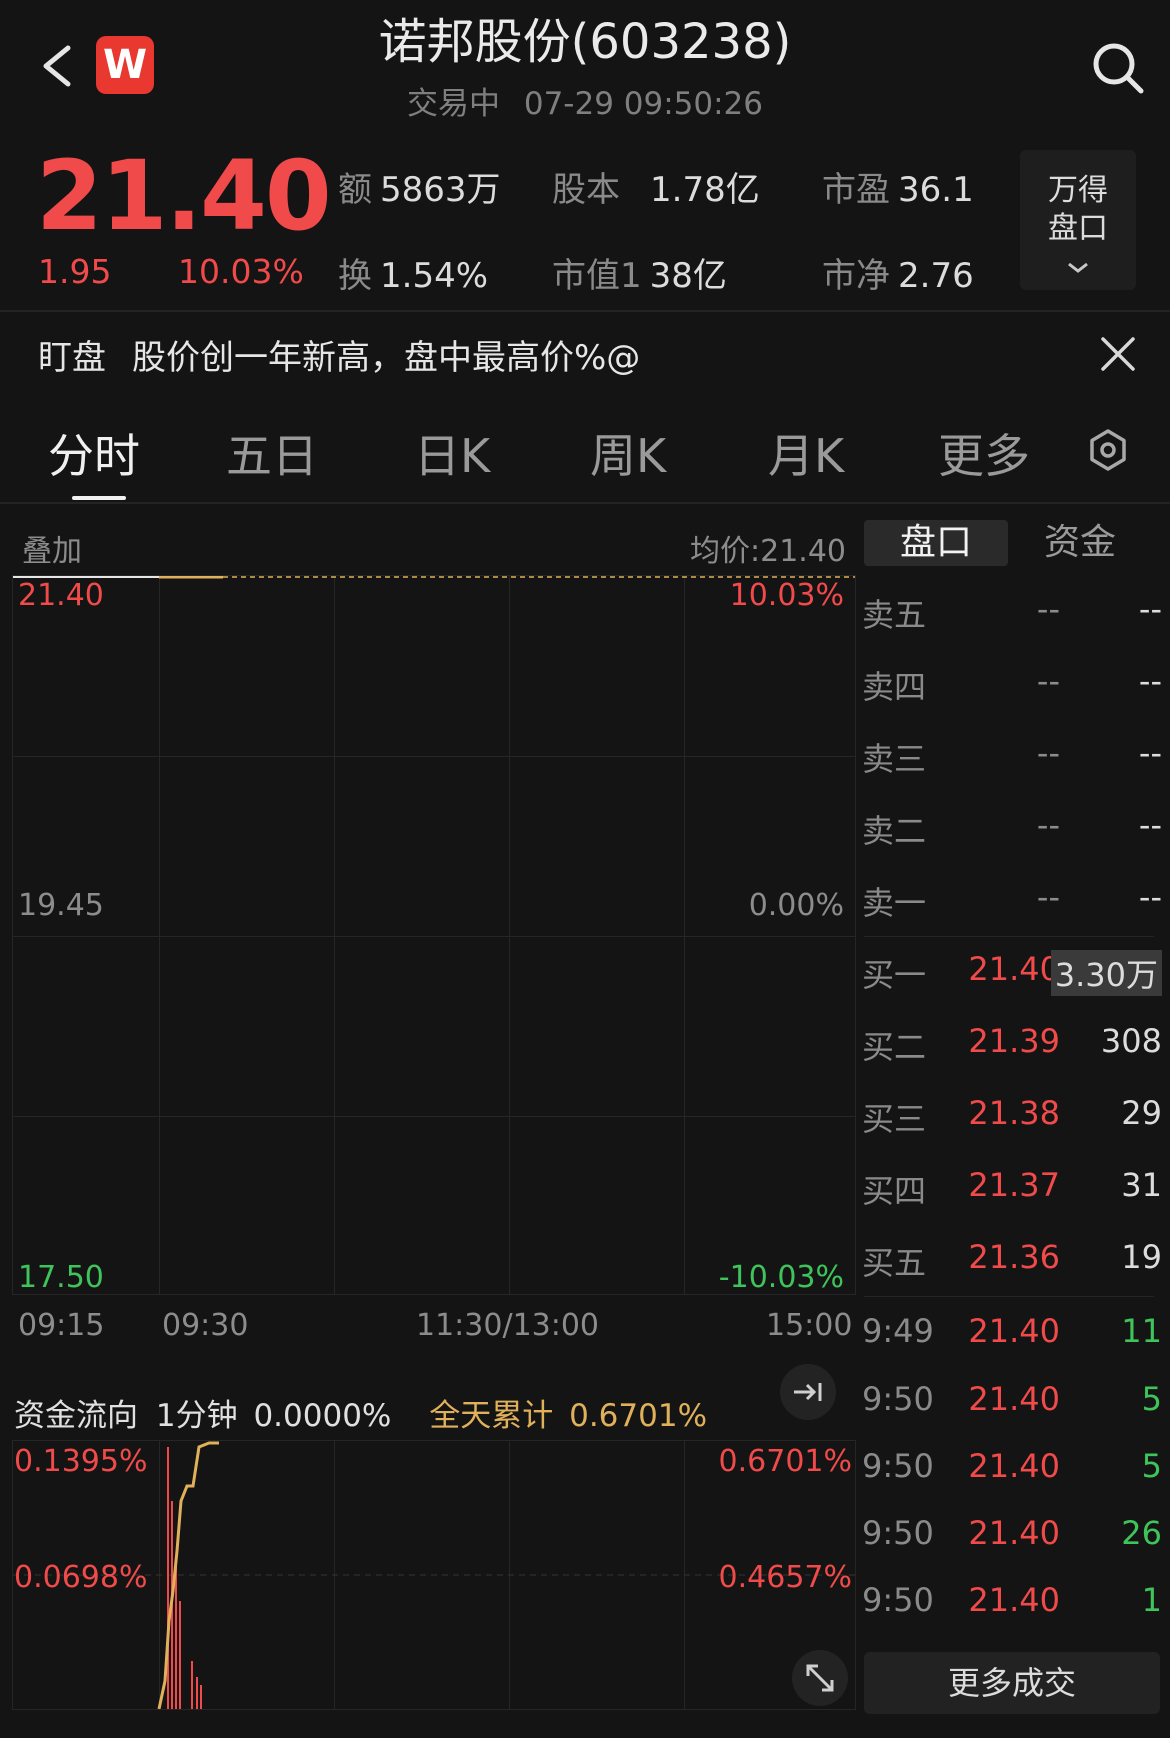  Describe the element at coordinates (1012, 1683) in the screenshot. I see `more-trades-button: 更多成交` at that location.